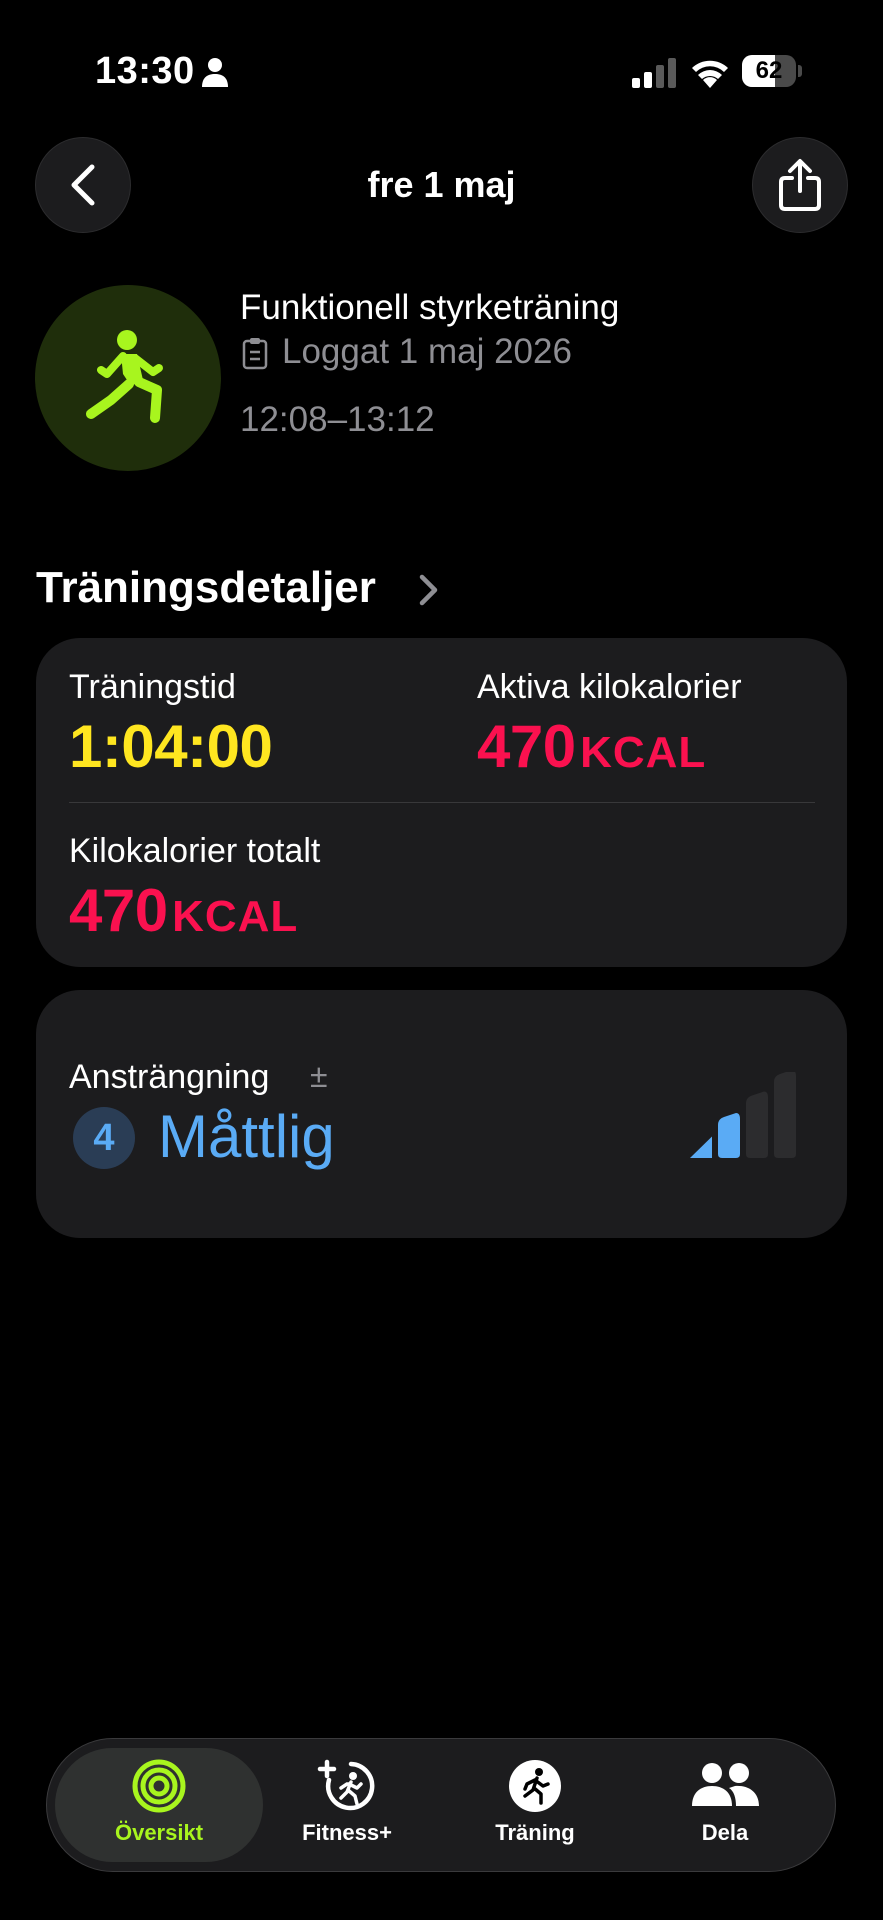 This screenshot has height=1920, width=883. I want to click on activity-rings-icon, so click(159, 1786).